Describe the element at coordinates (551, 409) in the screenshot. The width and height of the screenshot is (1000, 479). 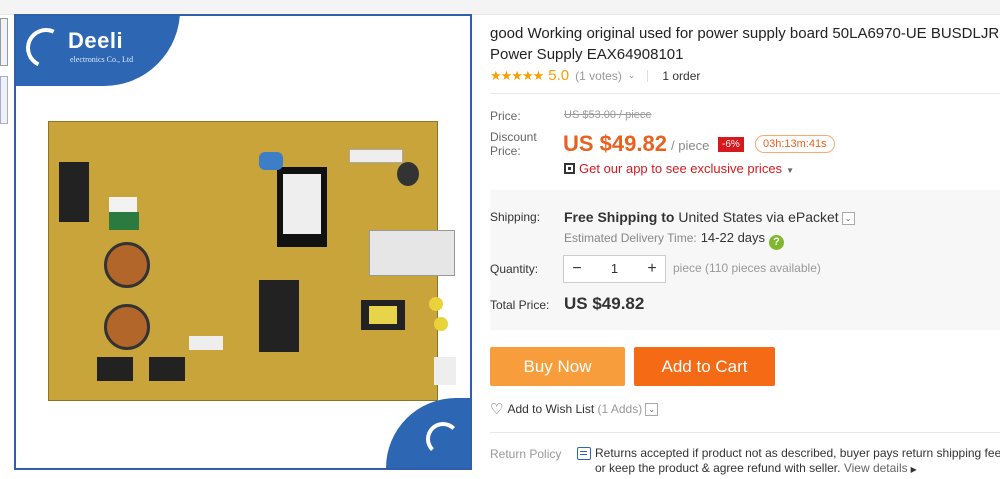
I see `wish-list-label: Add to Wish List` at that location.